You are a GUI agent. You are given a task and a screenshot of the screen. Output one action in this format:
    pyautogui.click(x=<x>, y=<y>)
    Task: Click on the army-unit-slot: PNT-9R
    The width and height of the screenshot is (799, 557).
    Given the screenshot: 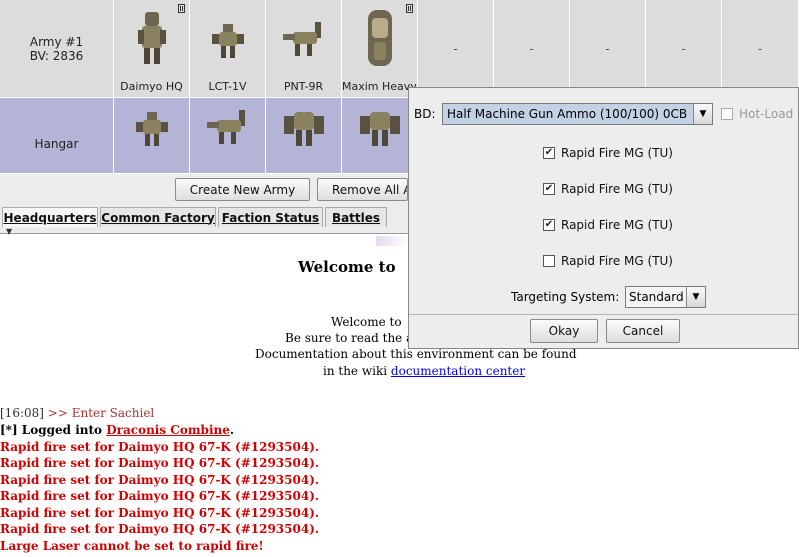 What is the action you would take?
    pyautogui.click(x=304, y=49)
    